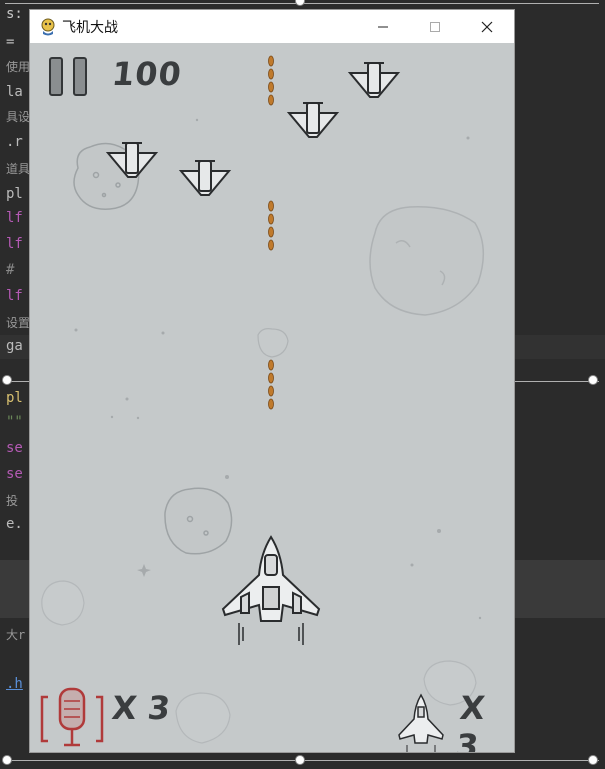 This screenshot has width=605, height=769. What do you see at coordinates (14, 92) in the screenshot?
I see `code-fragment: la` at bounding box center [14, 92].